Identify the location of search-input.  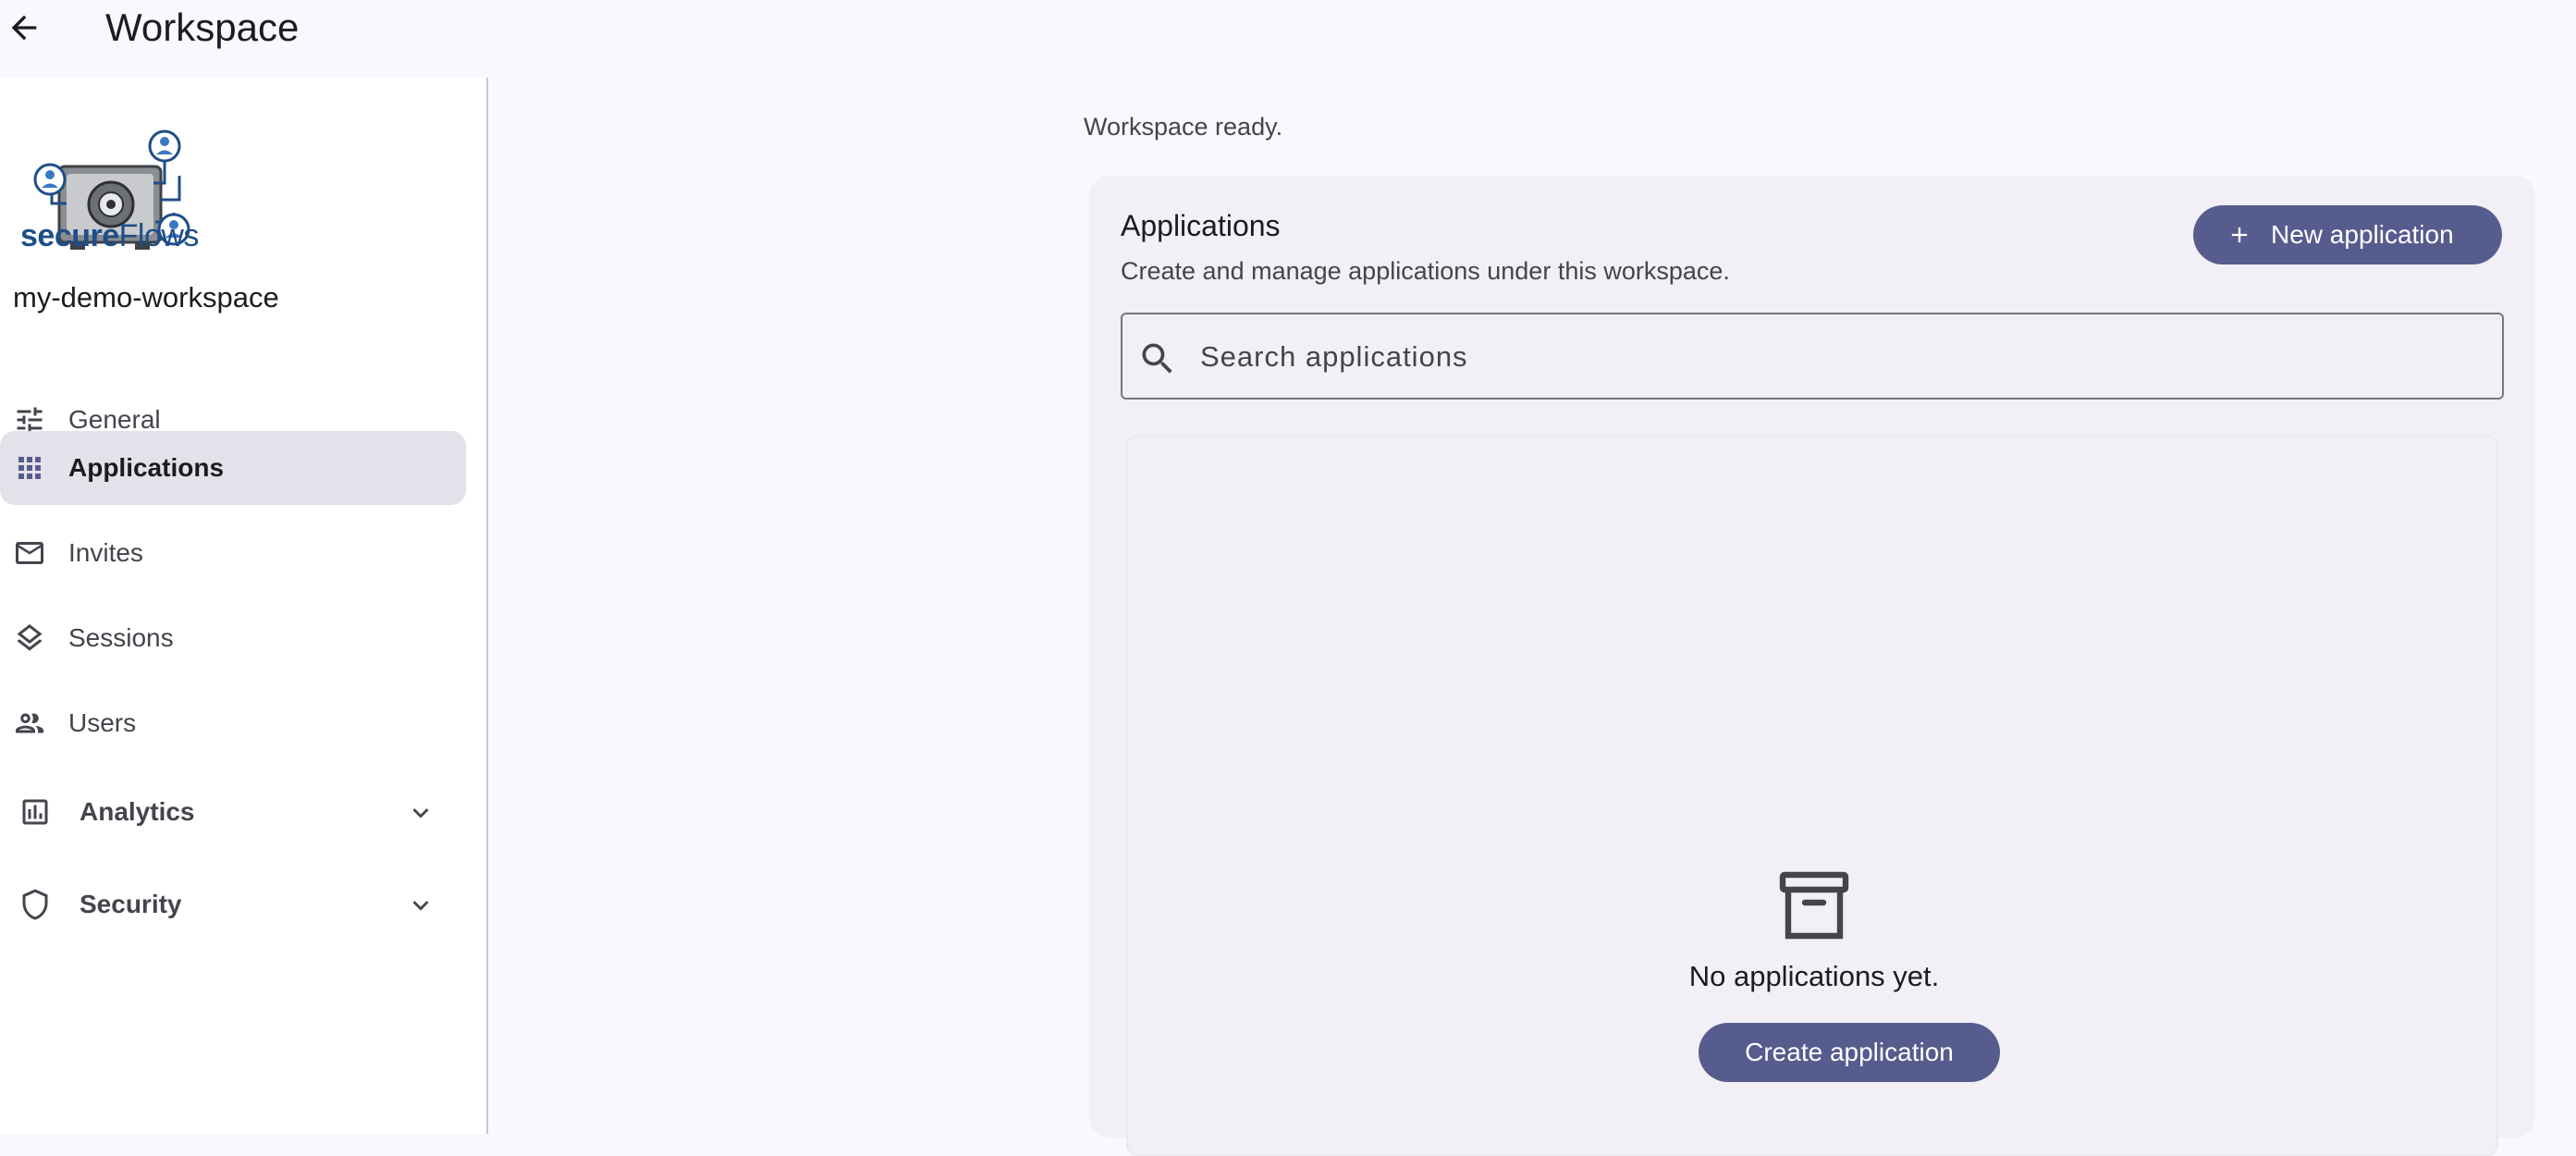
(1838, 357).